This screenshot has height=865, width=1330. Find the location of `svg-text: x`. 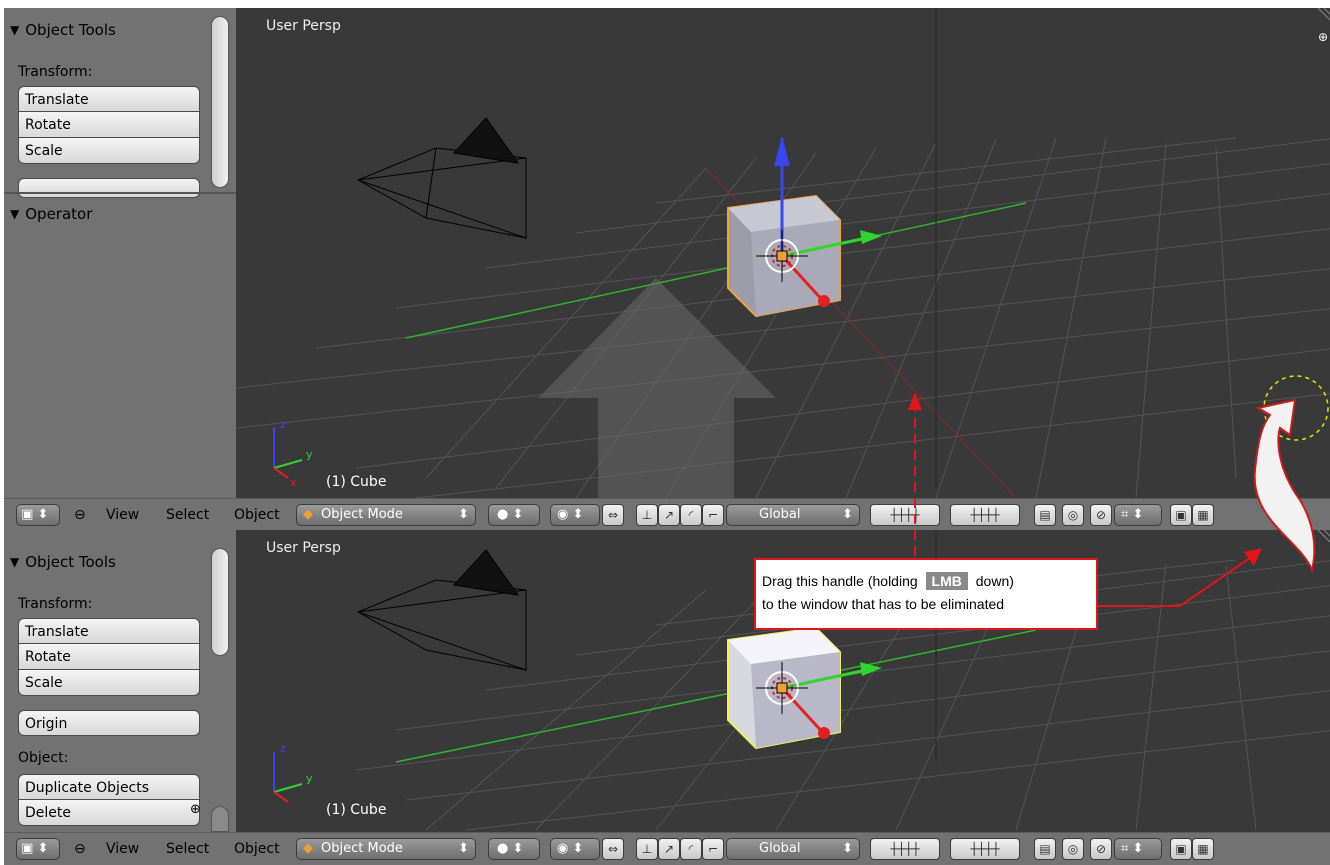

svg-text: x is located at coordinates (293, 482).